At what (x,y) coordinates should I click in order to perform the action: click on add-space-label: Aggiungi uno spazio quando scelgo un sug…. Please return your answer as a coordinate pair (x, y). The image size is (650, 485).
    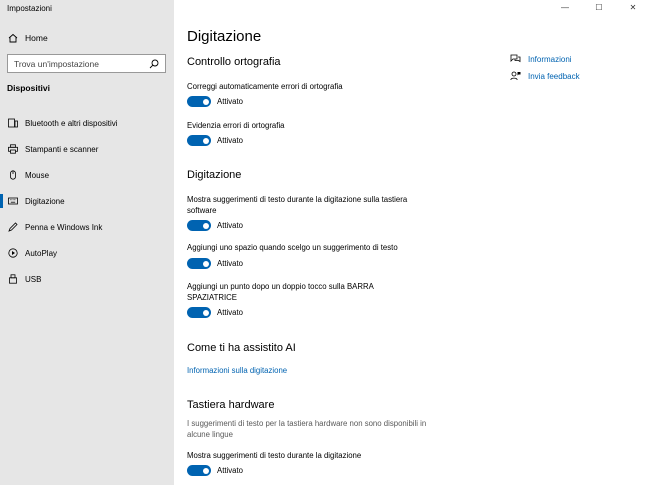
    Looking at the image, I should click on (292, 247).